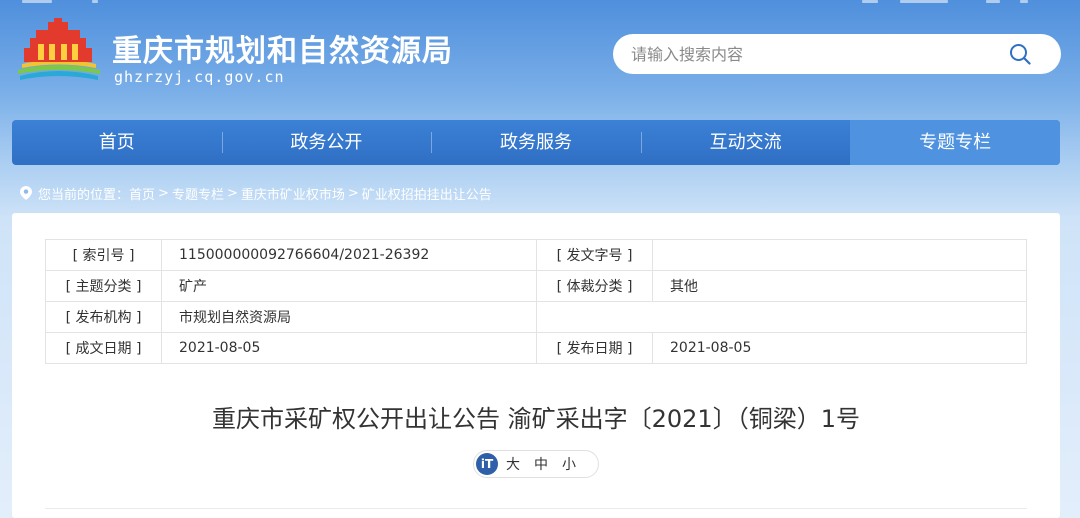 This screenshot has width=1080, height=518. Describe the element at coordinates (541, 464) in the screenshot. I see `font-size-medium-button: 中` at that location.